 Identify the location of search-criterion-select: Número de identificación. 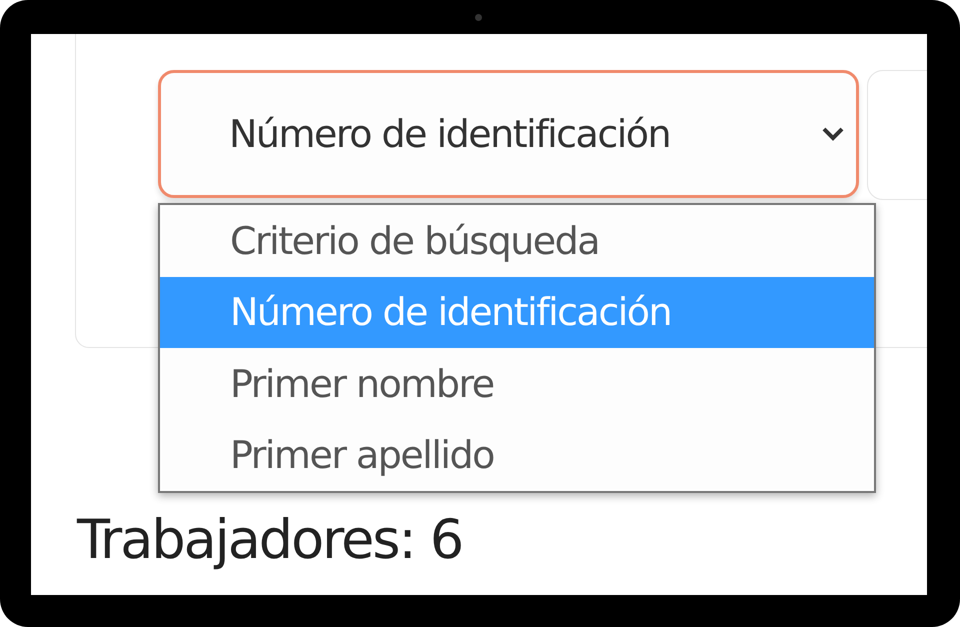
(508, 134).